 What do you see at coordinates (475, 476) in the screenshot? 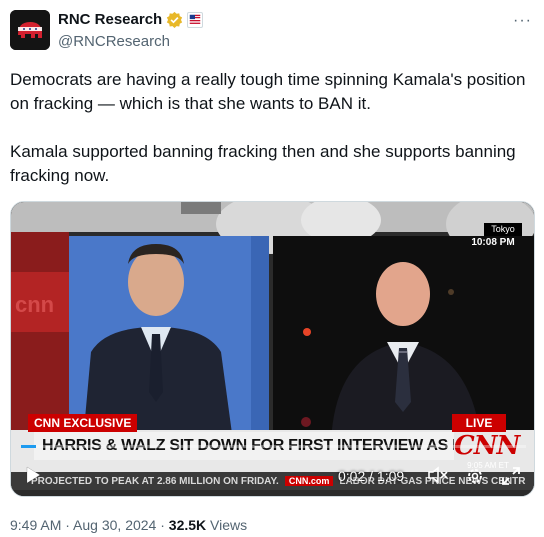
I see `gear-icon` at bounding box center [475, 476].